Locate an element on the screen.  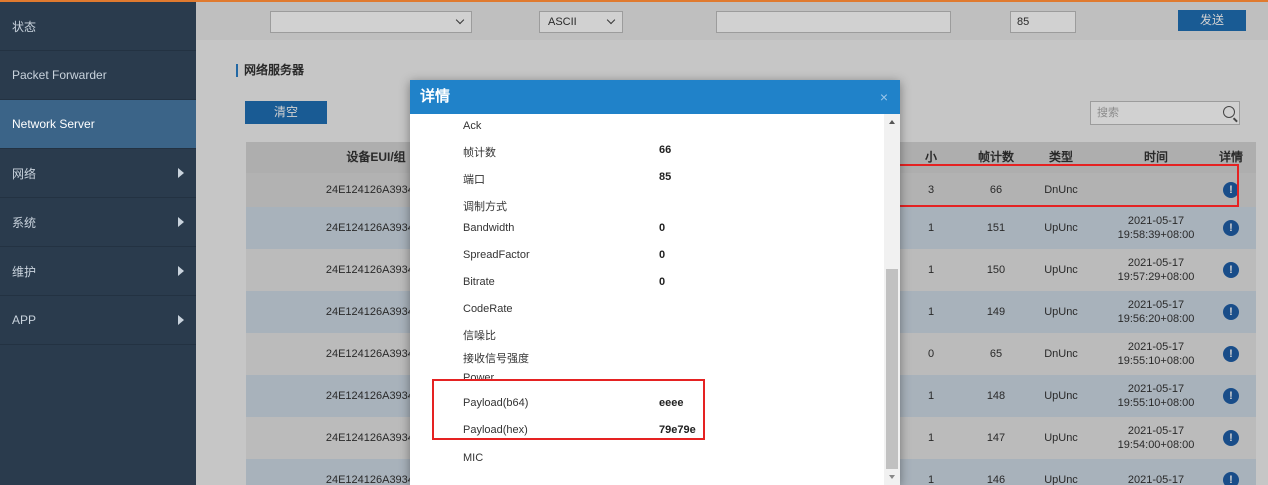
field-label: Bitrate is located at coordinates (479, 282).